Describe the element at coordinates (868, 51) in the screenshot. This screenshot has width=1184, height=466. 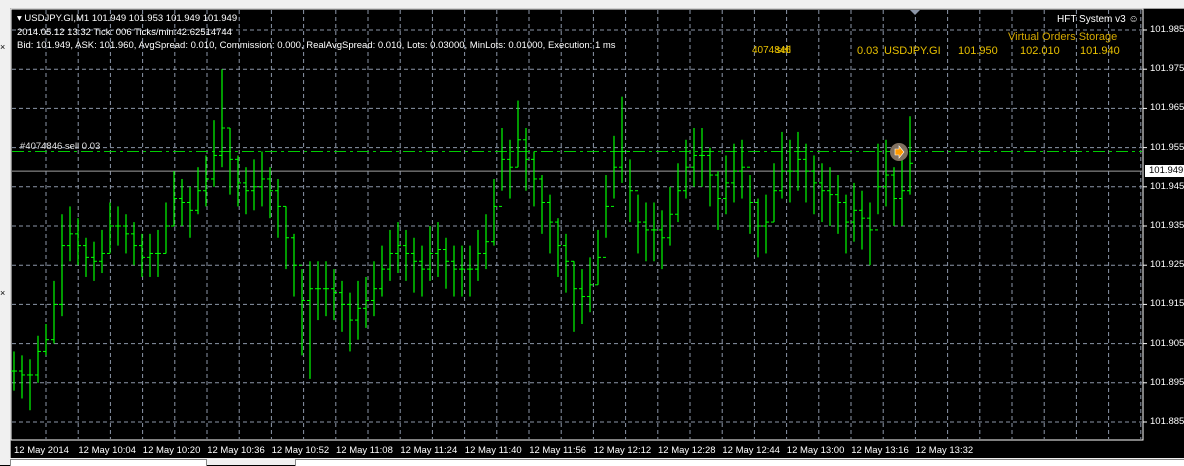
I see `order-lots: 0.03` at that location.